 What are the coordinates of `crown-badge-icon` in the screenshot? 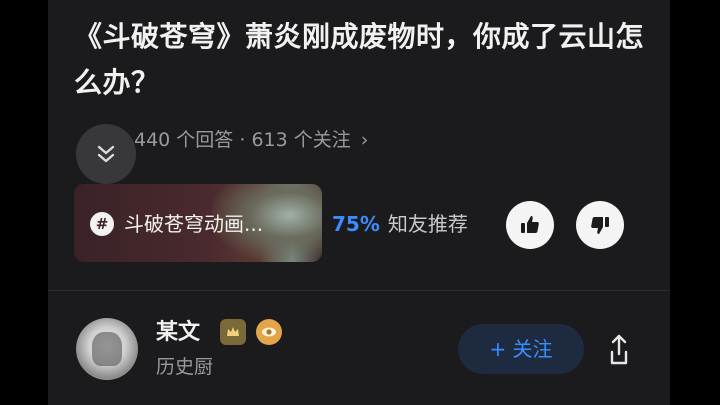 It's located at (233, 332).